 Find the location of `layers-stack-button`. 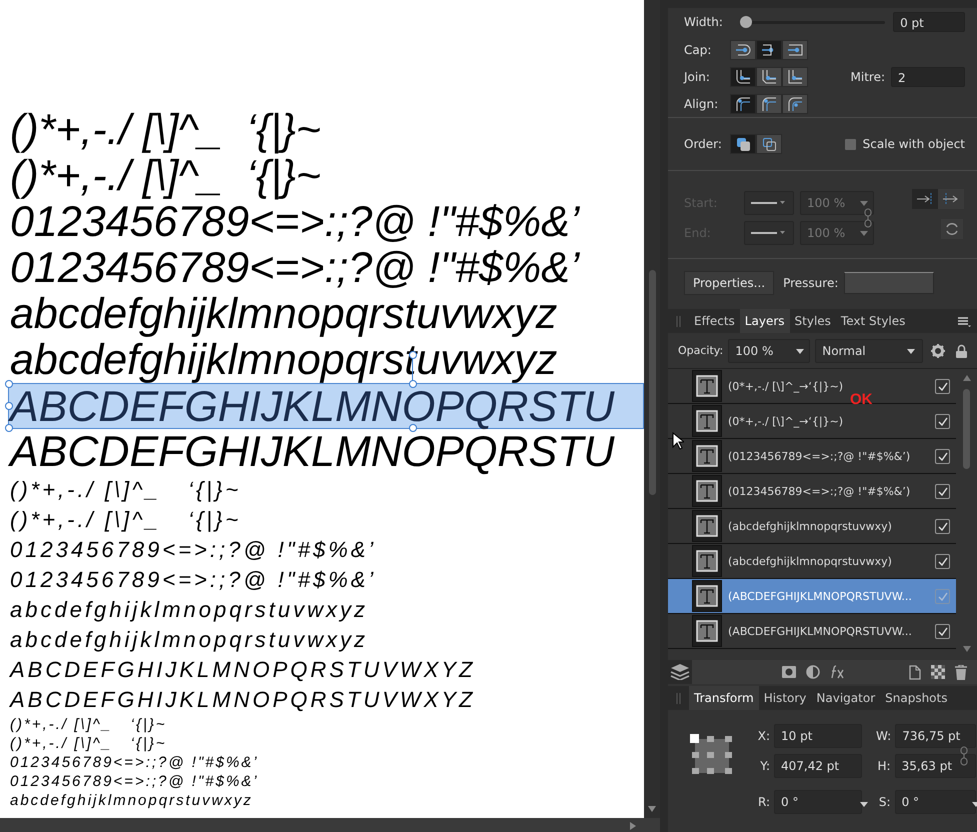

layers-stack-button is located at coordinates (680, 672).